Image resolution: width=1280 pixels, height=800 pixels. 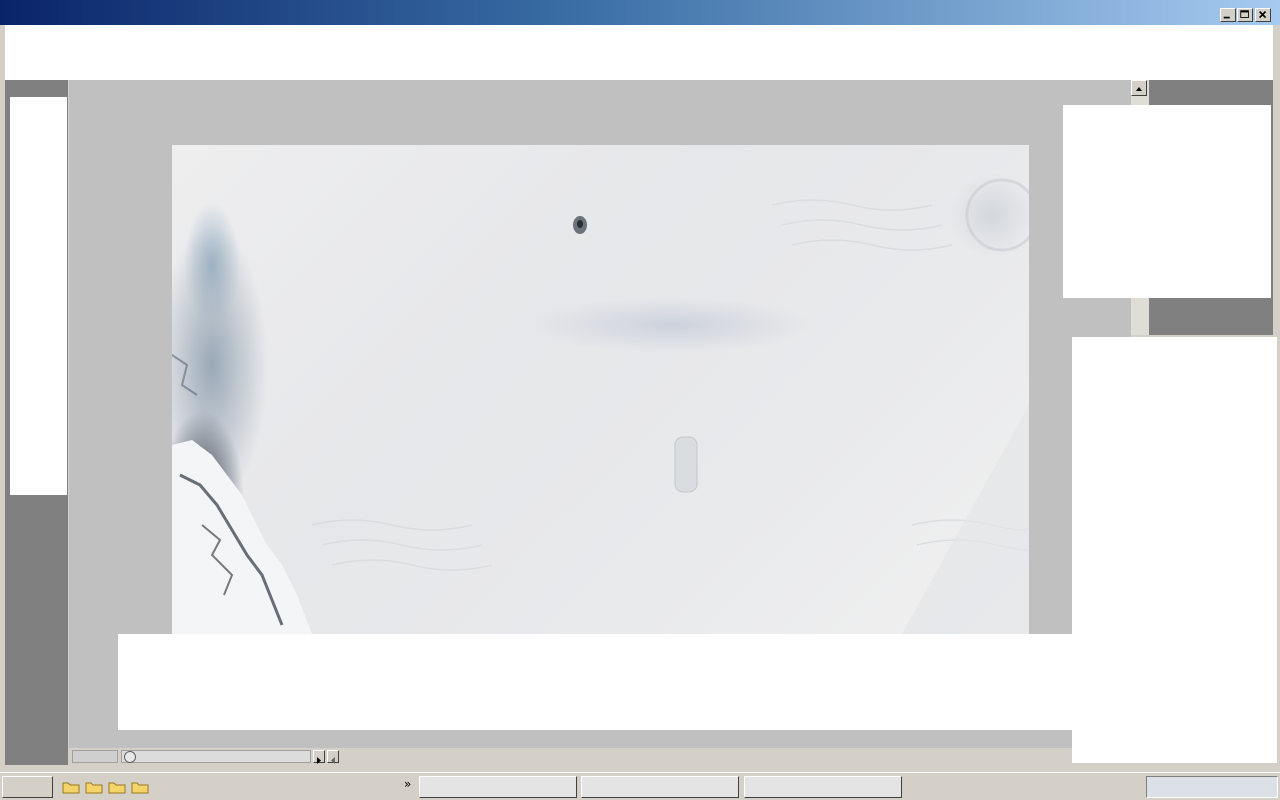 I want to click on scroll-left-button, so click(x=333, y=757).